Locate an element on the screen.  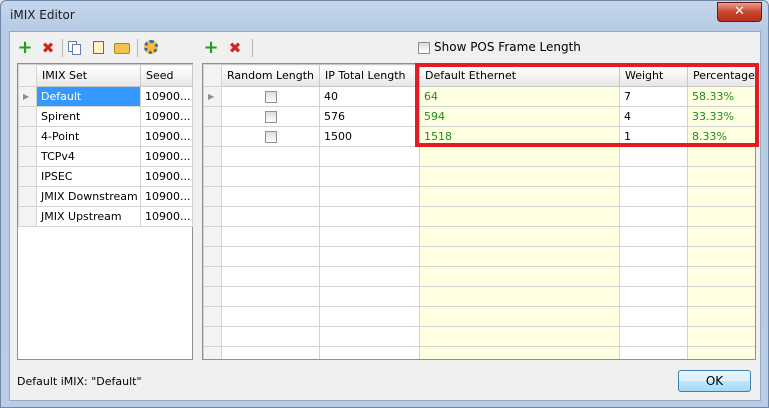
ip-total-length-cell: 40 is located at coordinates (369, 96).